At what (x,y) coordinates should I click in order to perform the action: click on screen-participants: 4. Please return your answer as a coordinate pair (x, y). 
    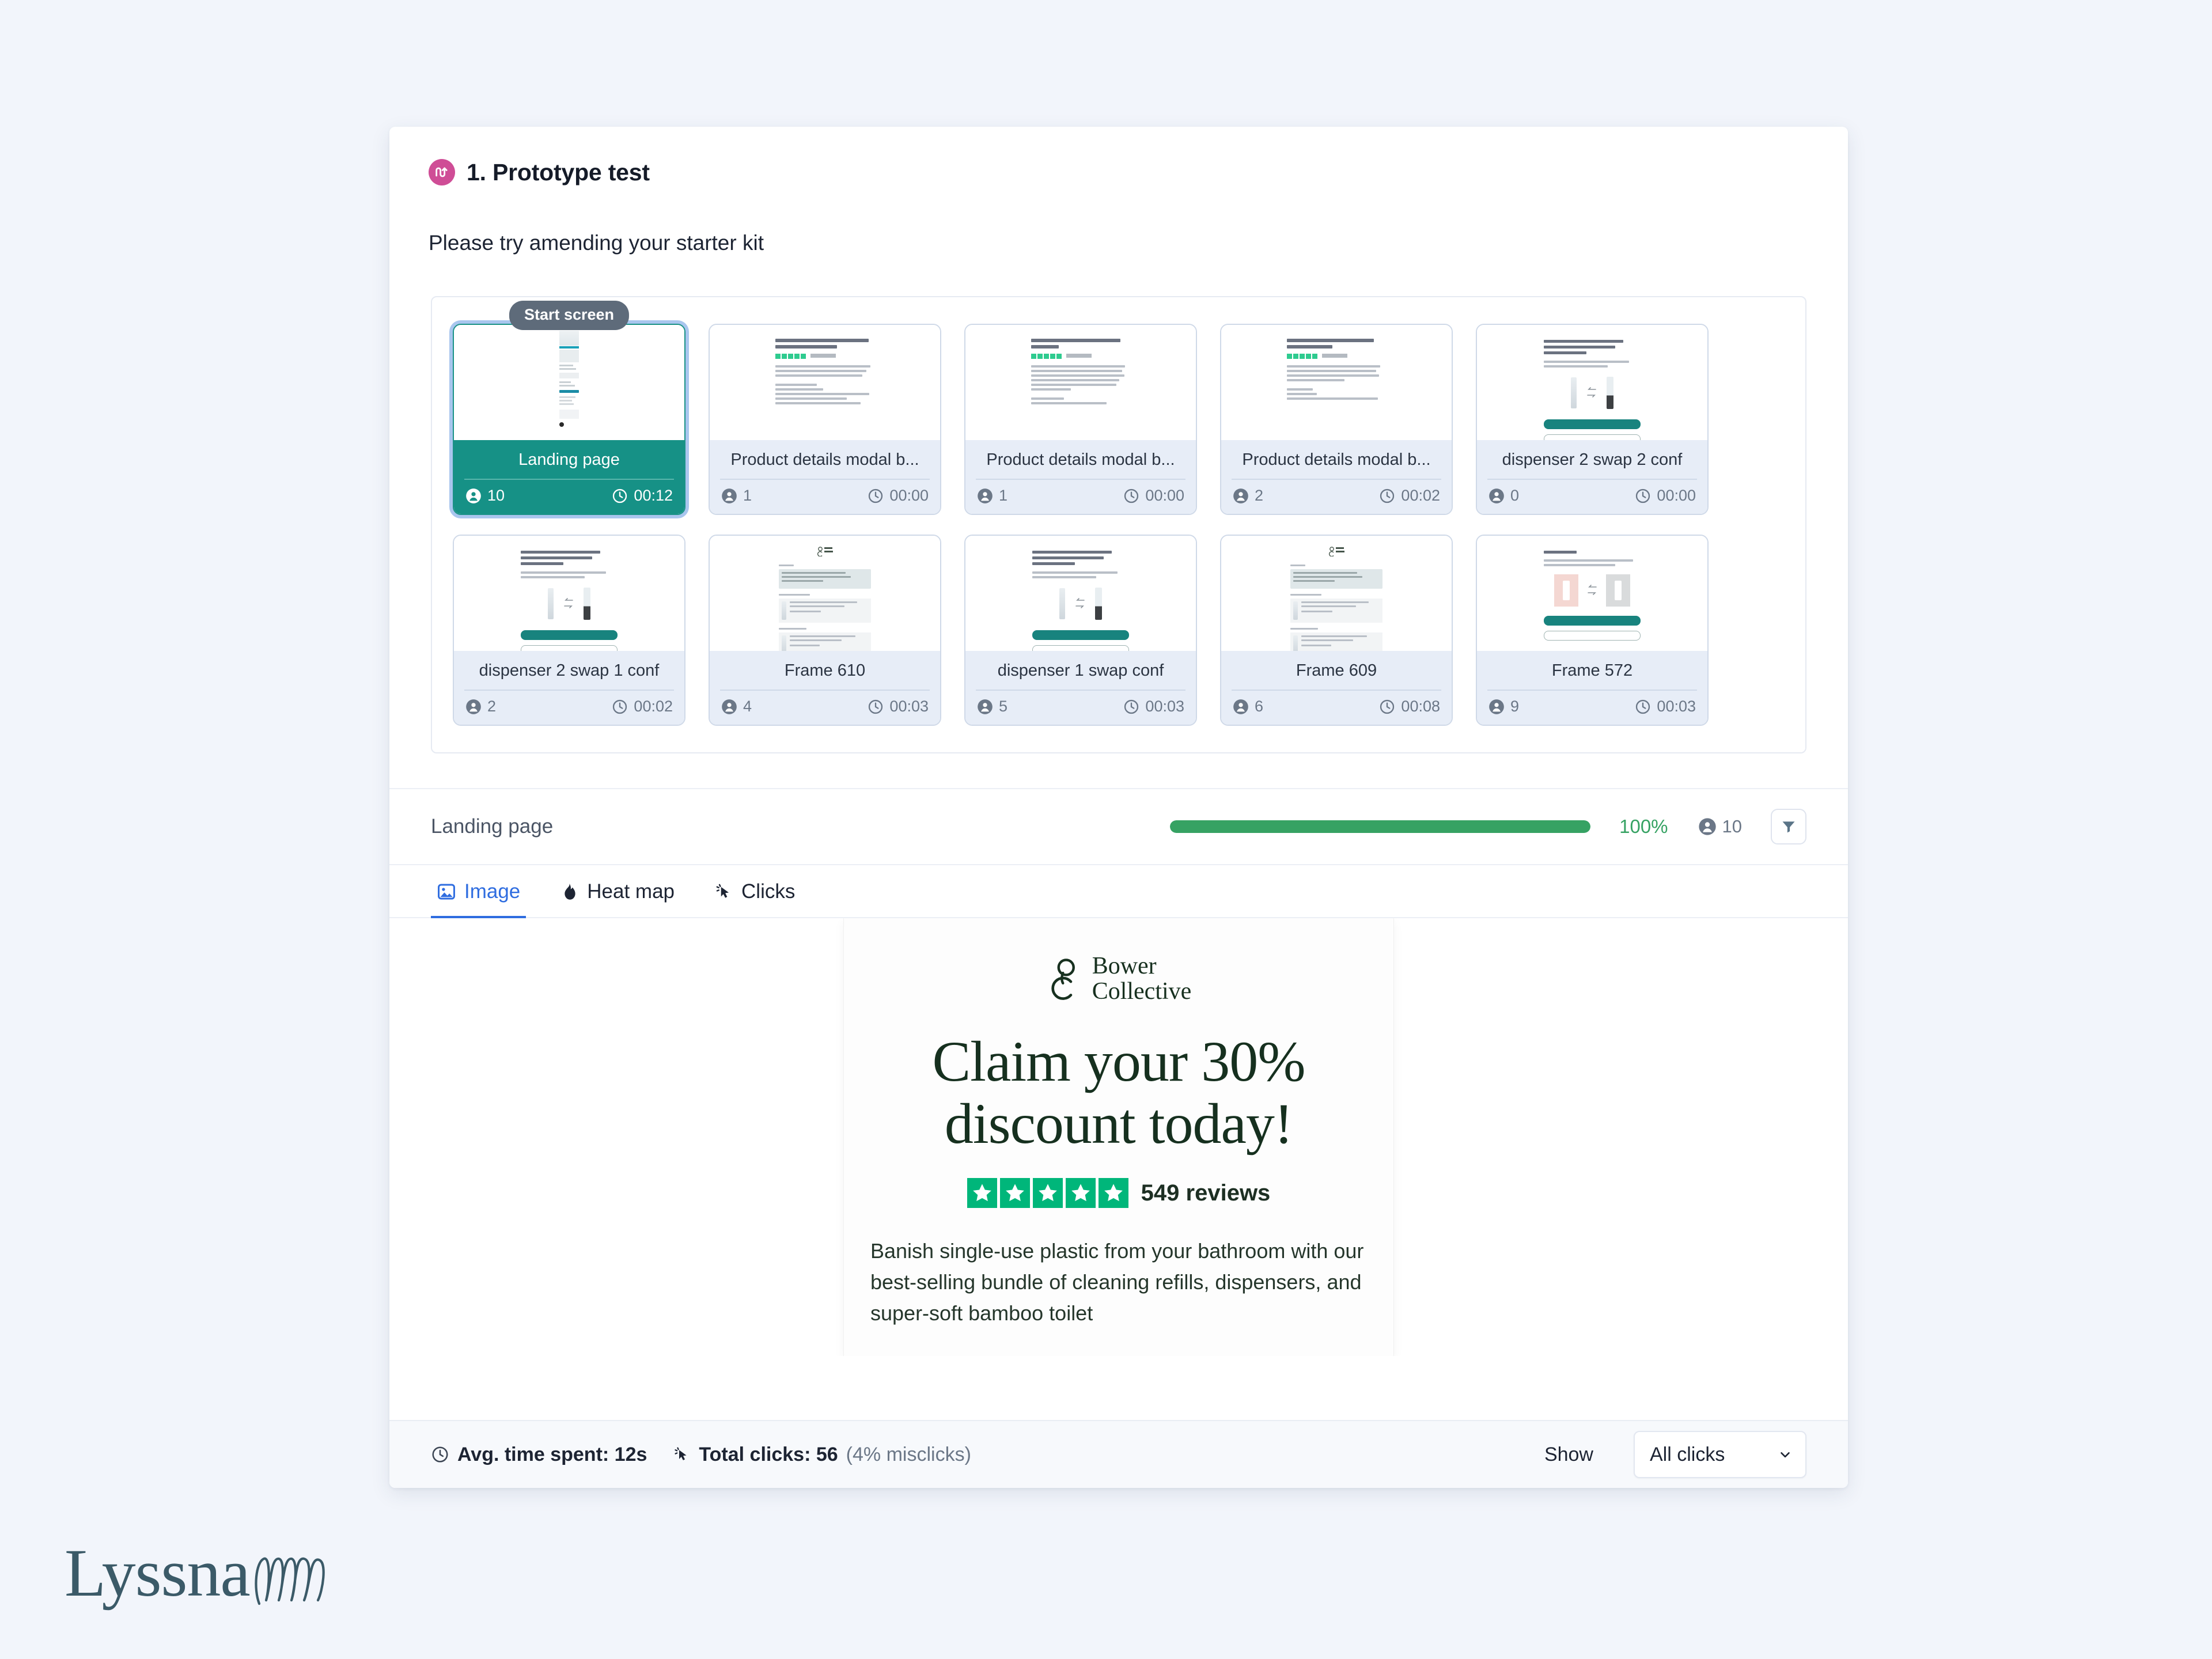
    Looking at the image, I should click on (736, 706).